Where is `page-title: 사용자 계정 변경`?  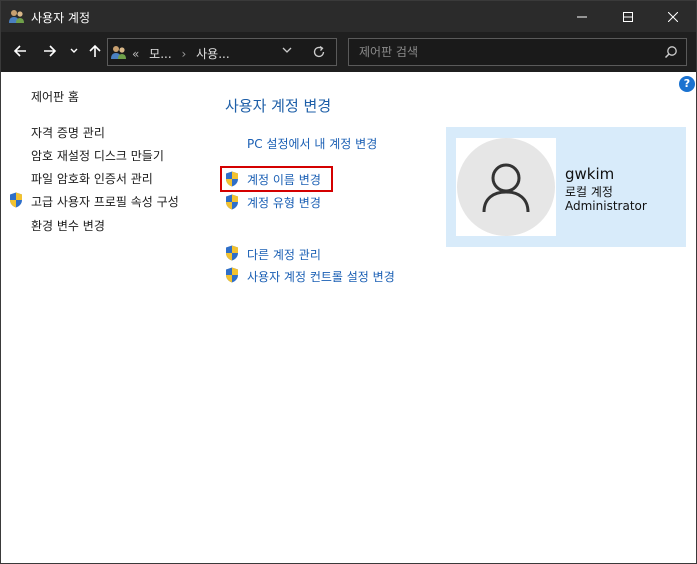
page-title: 사용자 계정 변경 is located at coordinates (278, 106).